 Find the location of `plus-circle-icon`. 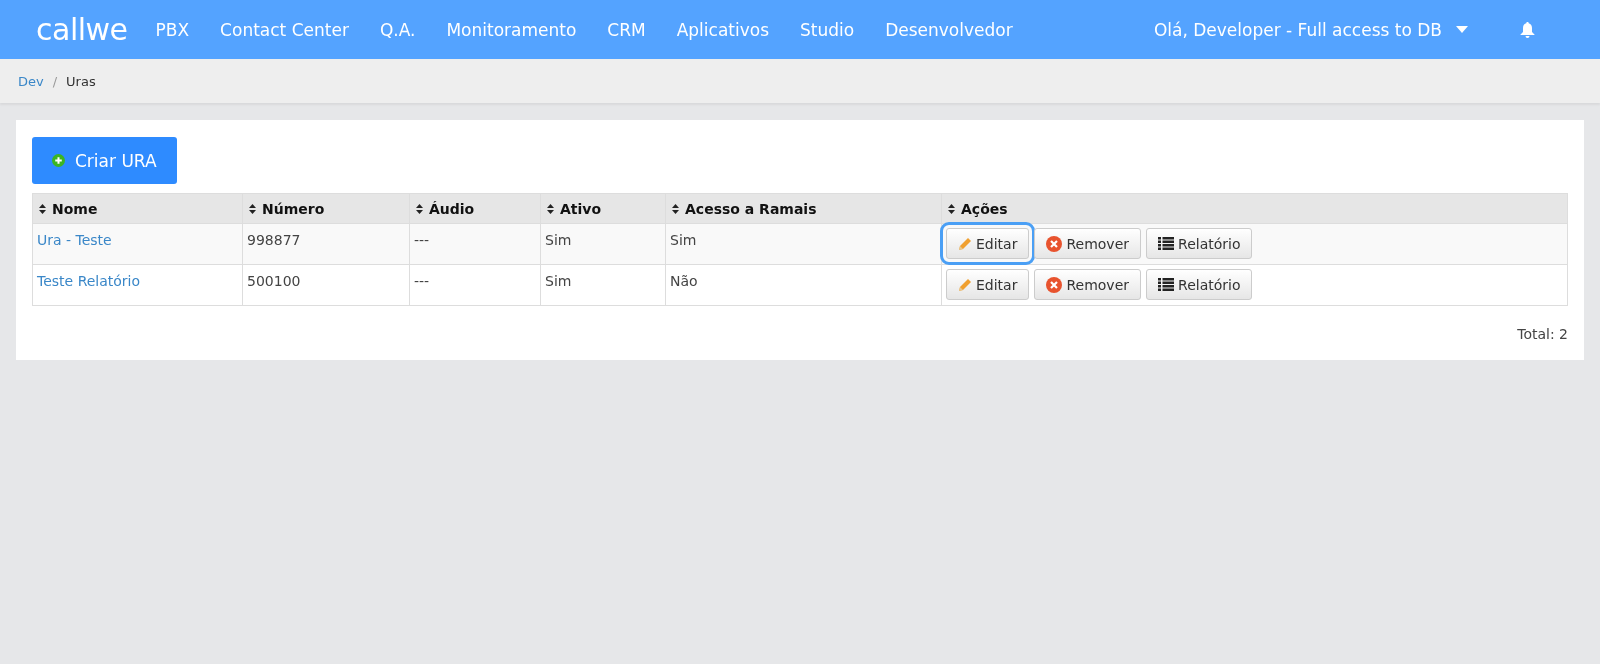

plus-circle-icon is located at coordinates (58, 160).